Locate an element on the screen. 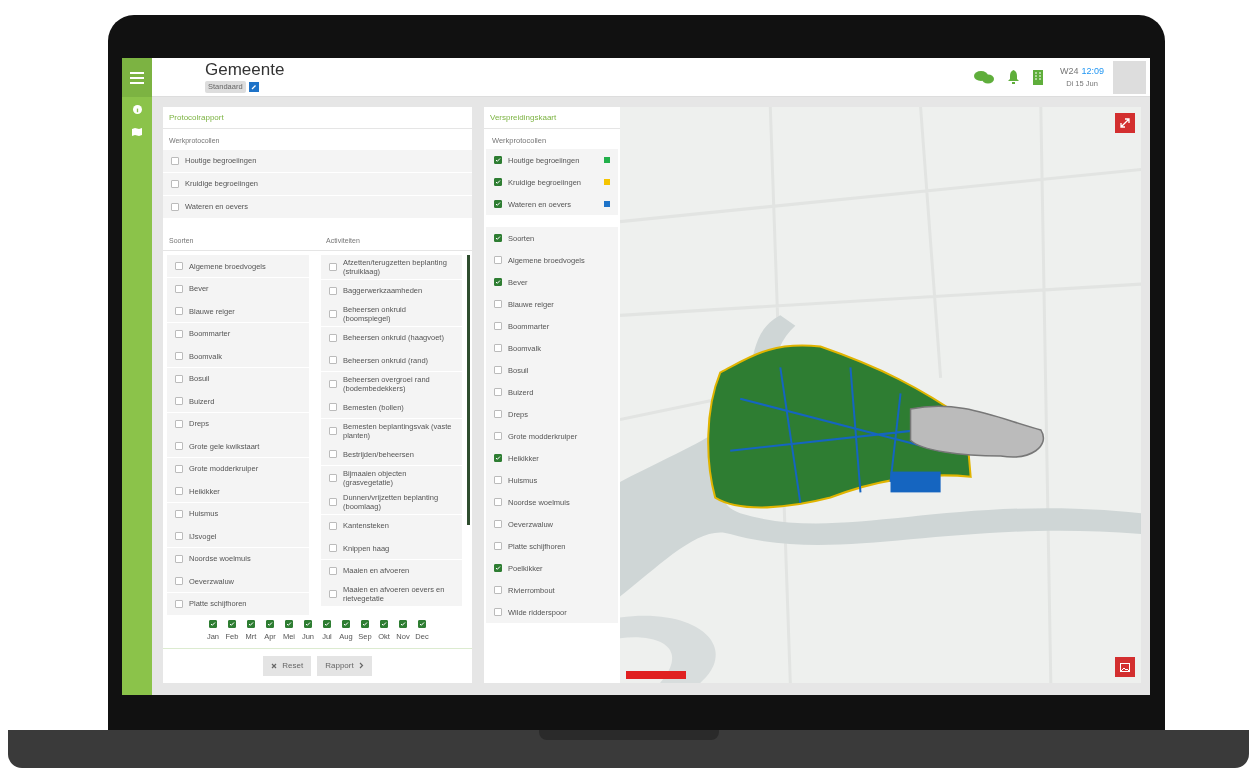  panel-title: Verspreidingskaart is located at coordinates (523, 117).